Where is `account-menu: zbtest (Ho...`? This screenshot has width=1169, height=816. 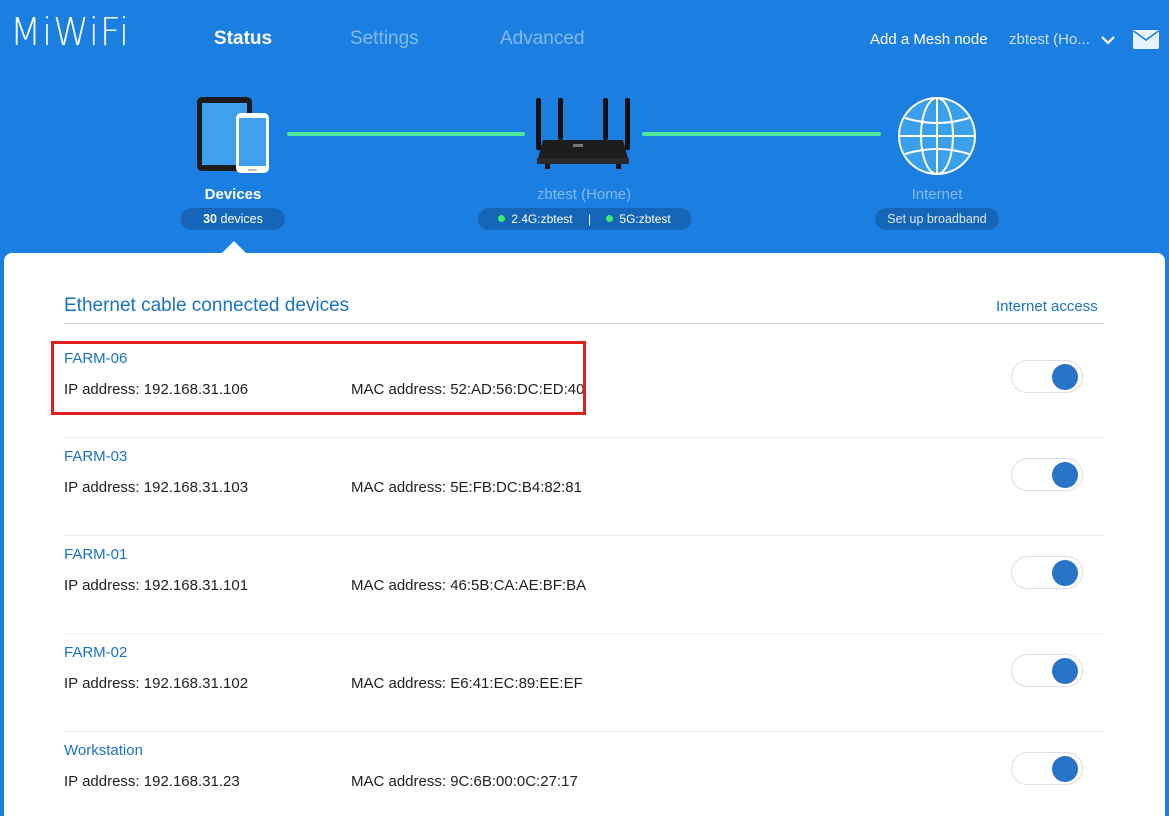 account-menu: zbtest (Ho... is located at coordinates (1049, 39).